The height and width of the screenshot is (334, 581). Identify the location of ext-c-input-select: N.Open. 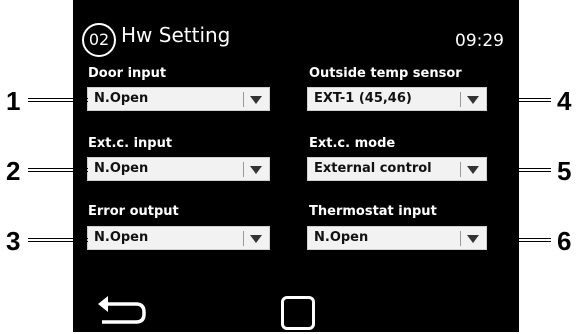
(178, 169).